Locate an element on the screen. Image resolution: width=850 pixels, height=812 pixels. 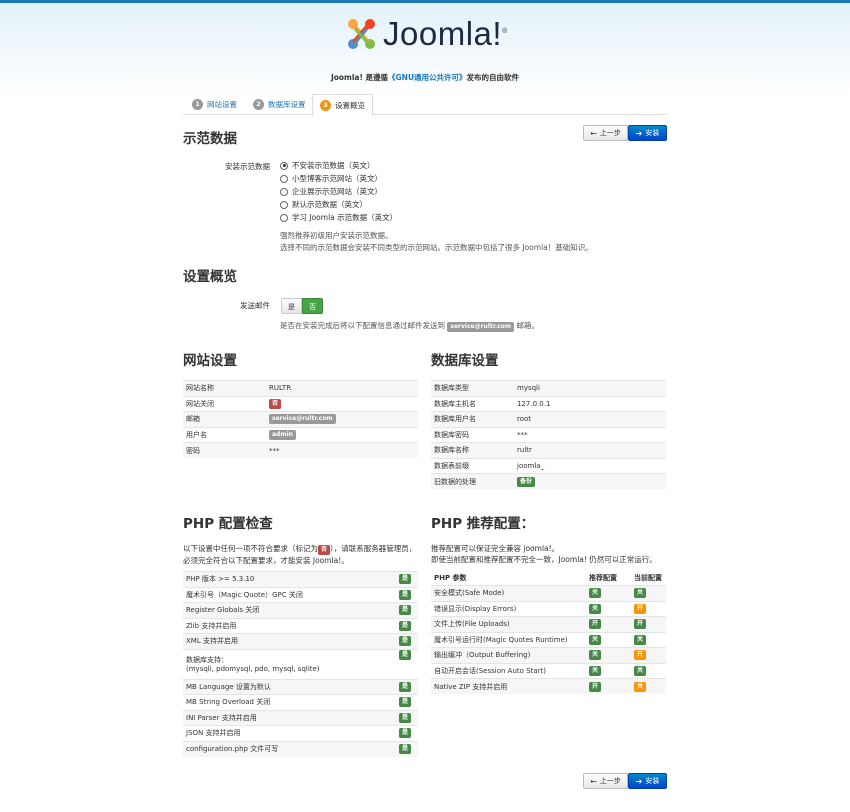
prev-button-top: ← 上一步 is located at coordinates (605, 133).